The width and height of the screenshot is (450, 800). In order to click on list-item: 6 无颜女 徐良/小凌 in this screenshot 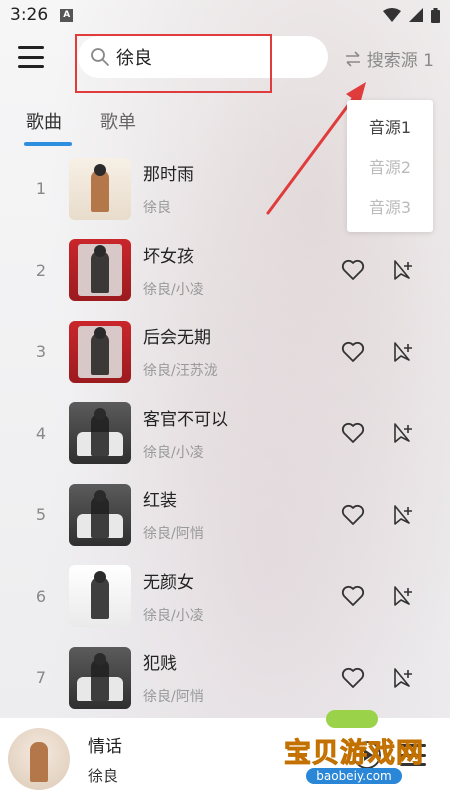, I will do `click(225, 597)`.